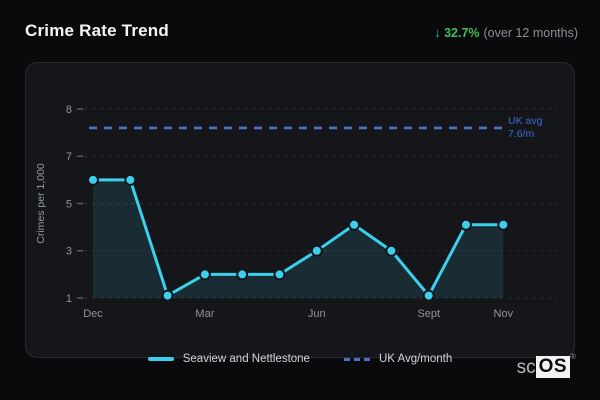  I want to click on trend-stat: ↓ 32.7% (over 12 months), so click(506, 33).